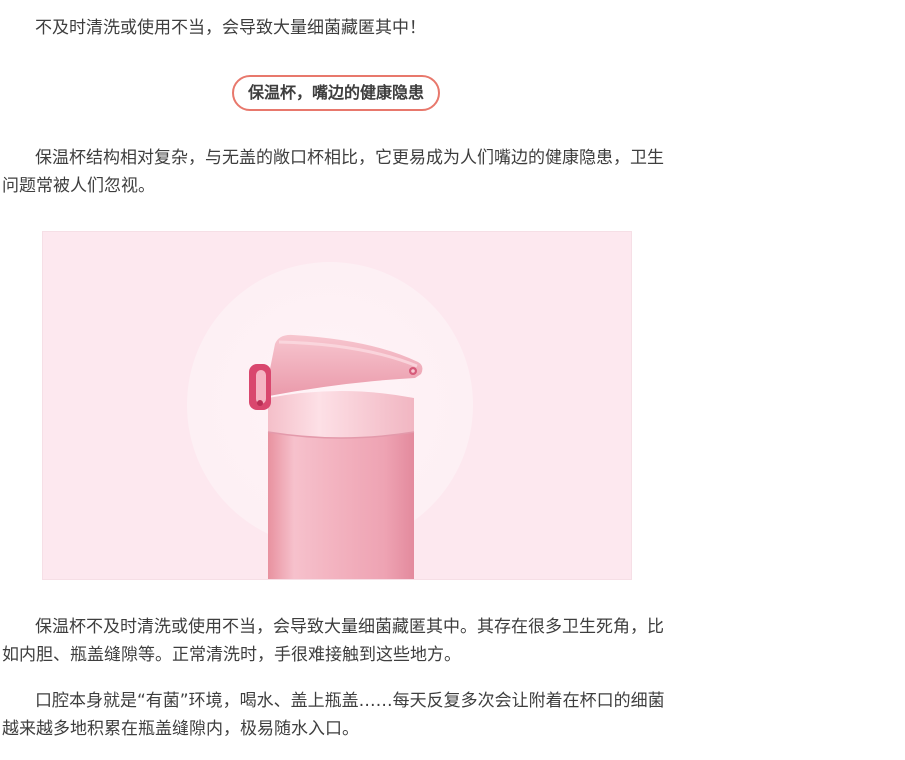  I want to click on thermos-bottle-icon, so click(330, 420).